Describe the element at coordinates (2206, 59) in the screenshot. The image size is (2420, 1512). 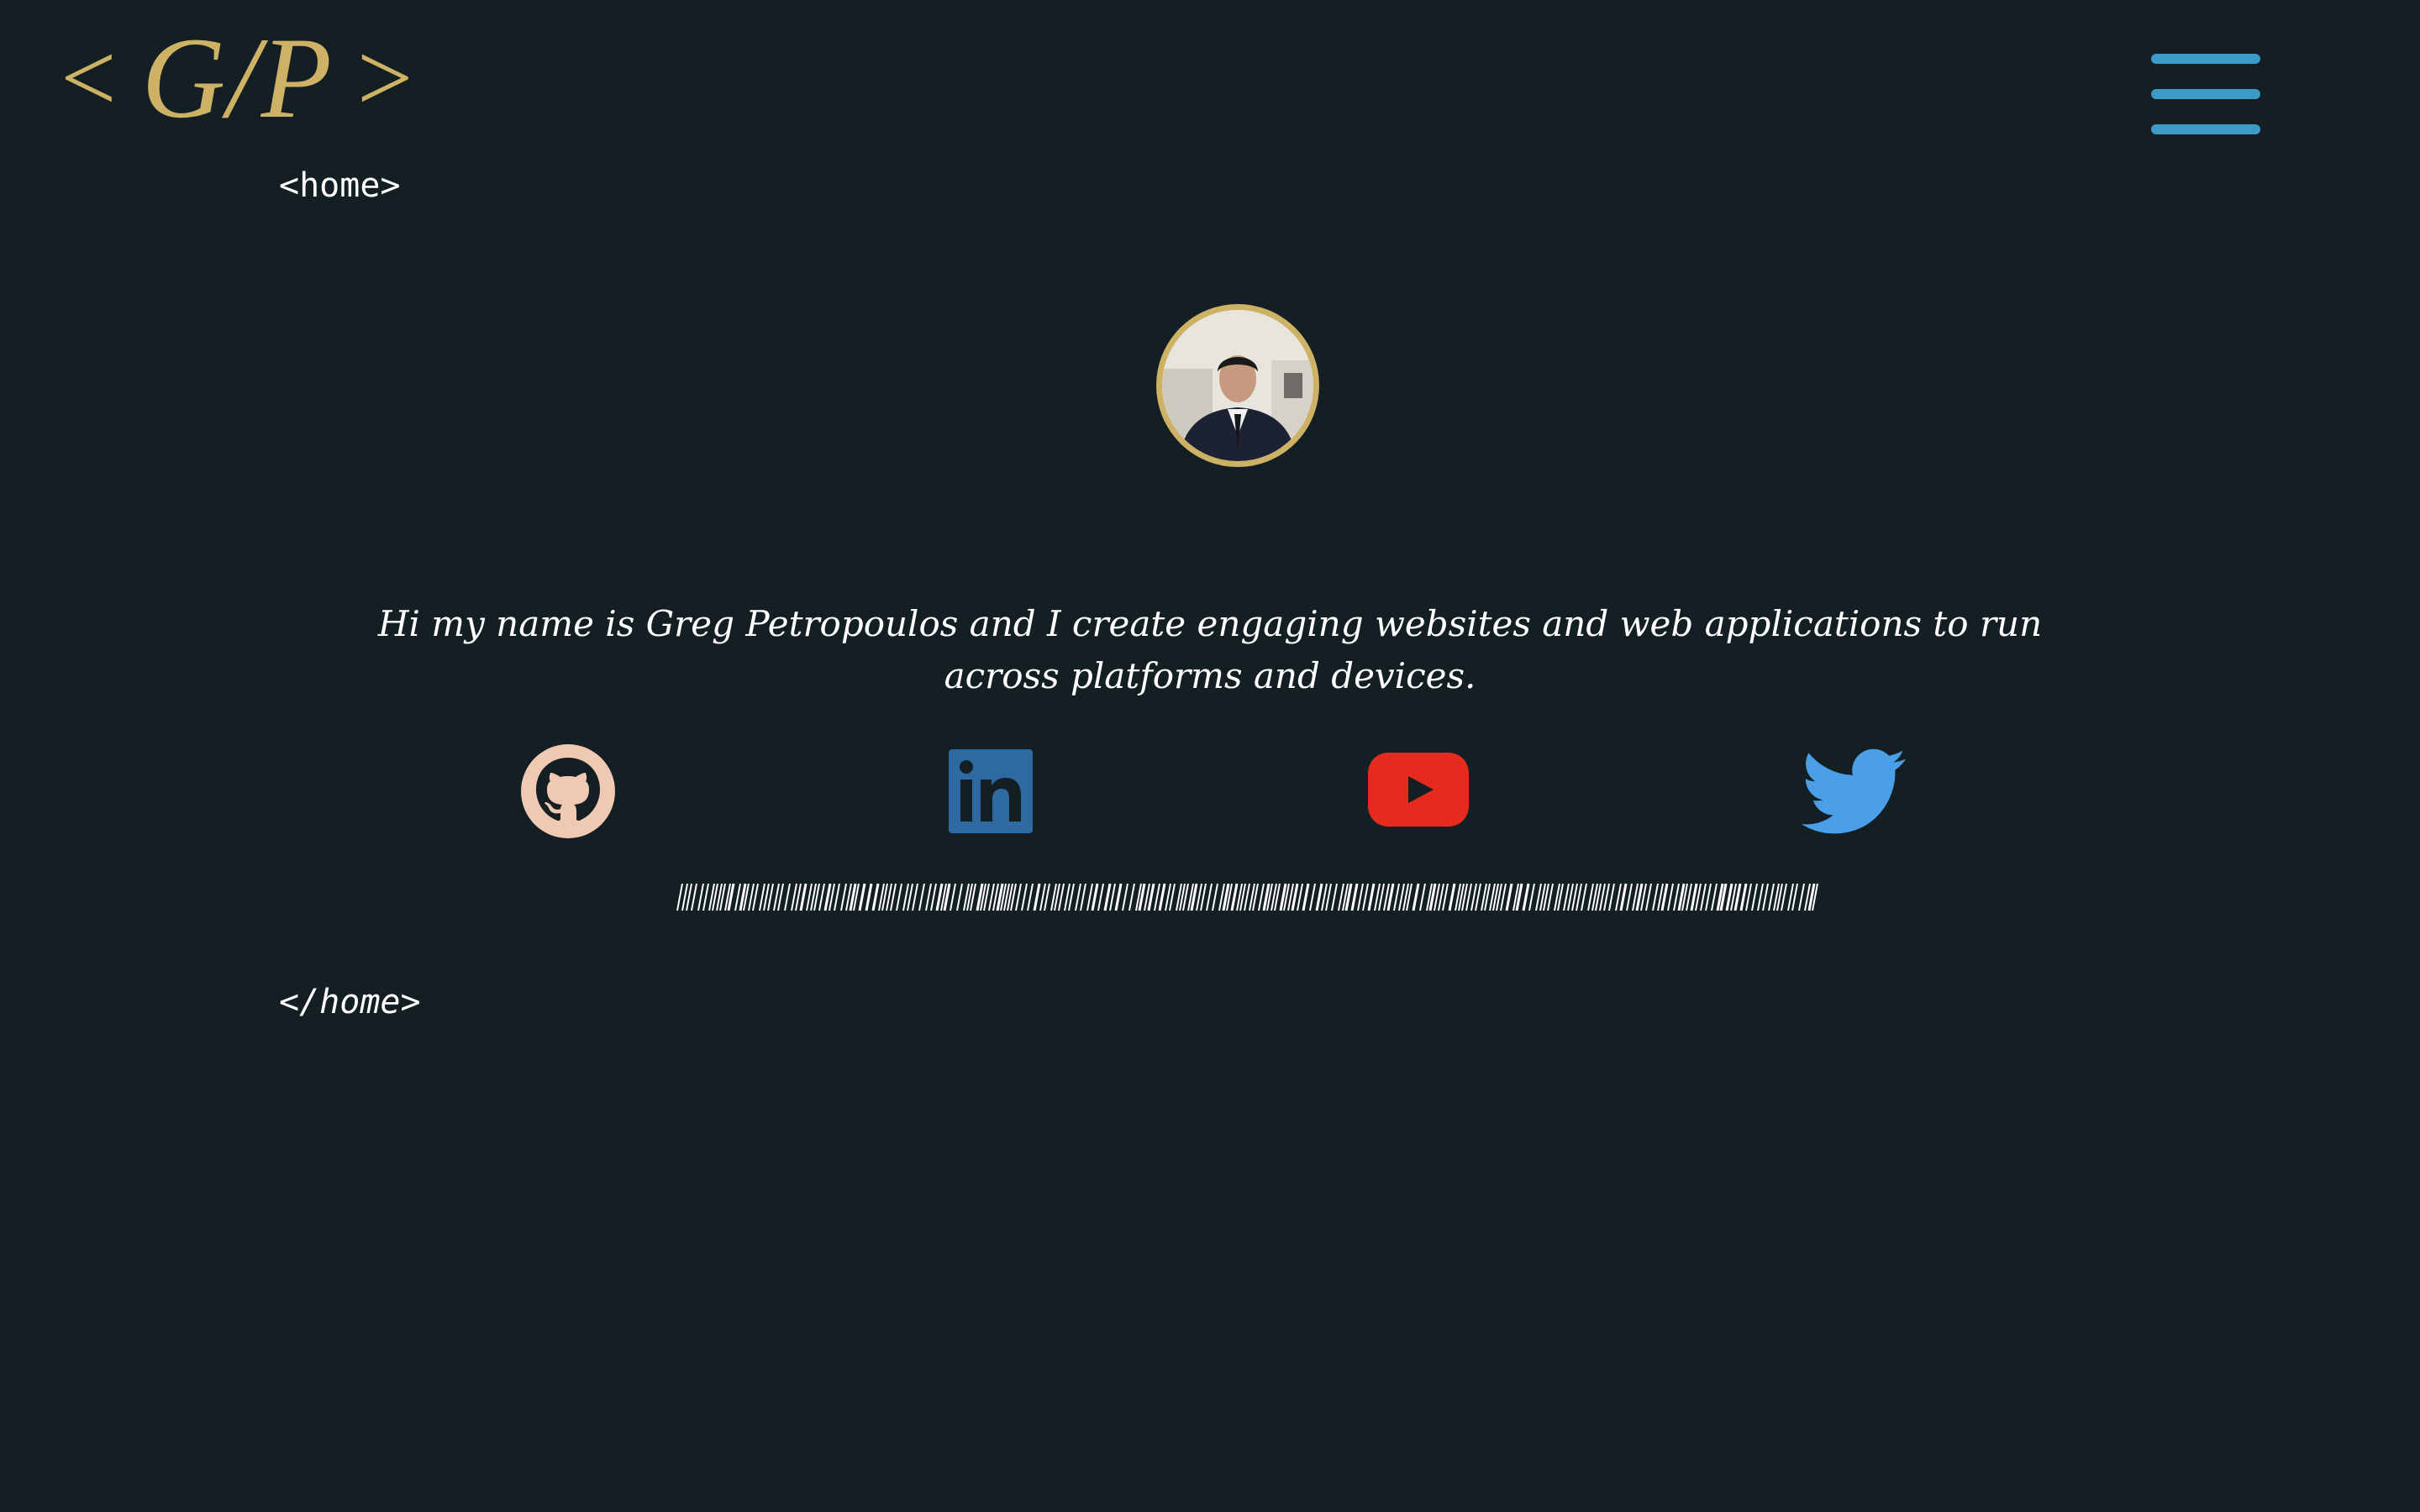
I see `menu-bar-top` at that location.